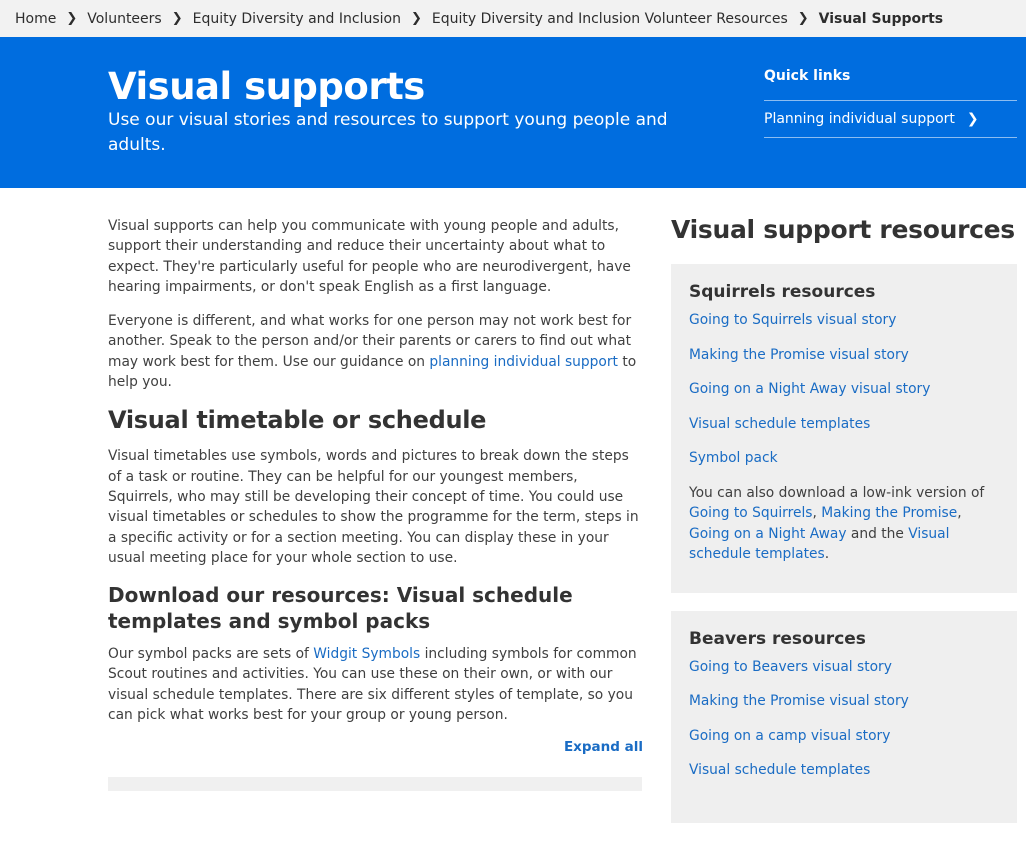  Describe the element at coordinates (297, 19) in the screenshot. I see `breadcrumb-edi: Equity Diversity and Inclusion` at that location.